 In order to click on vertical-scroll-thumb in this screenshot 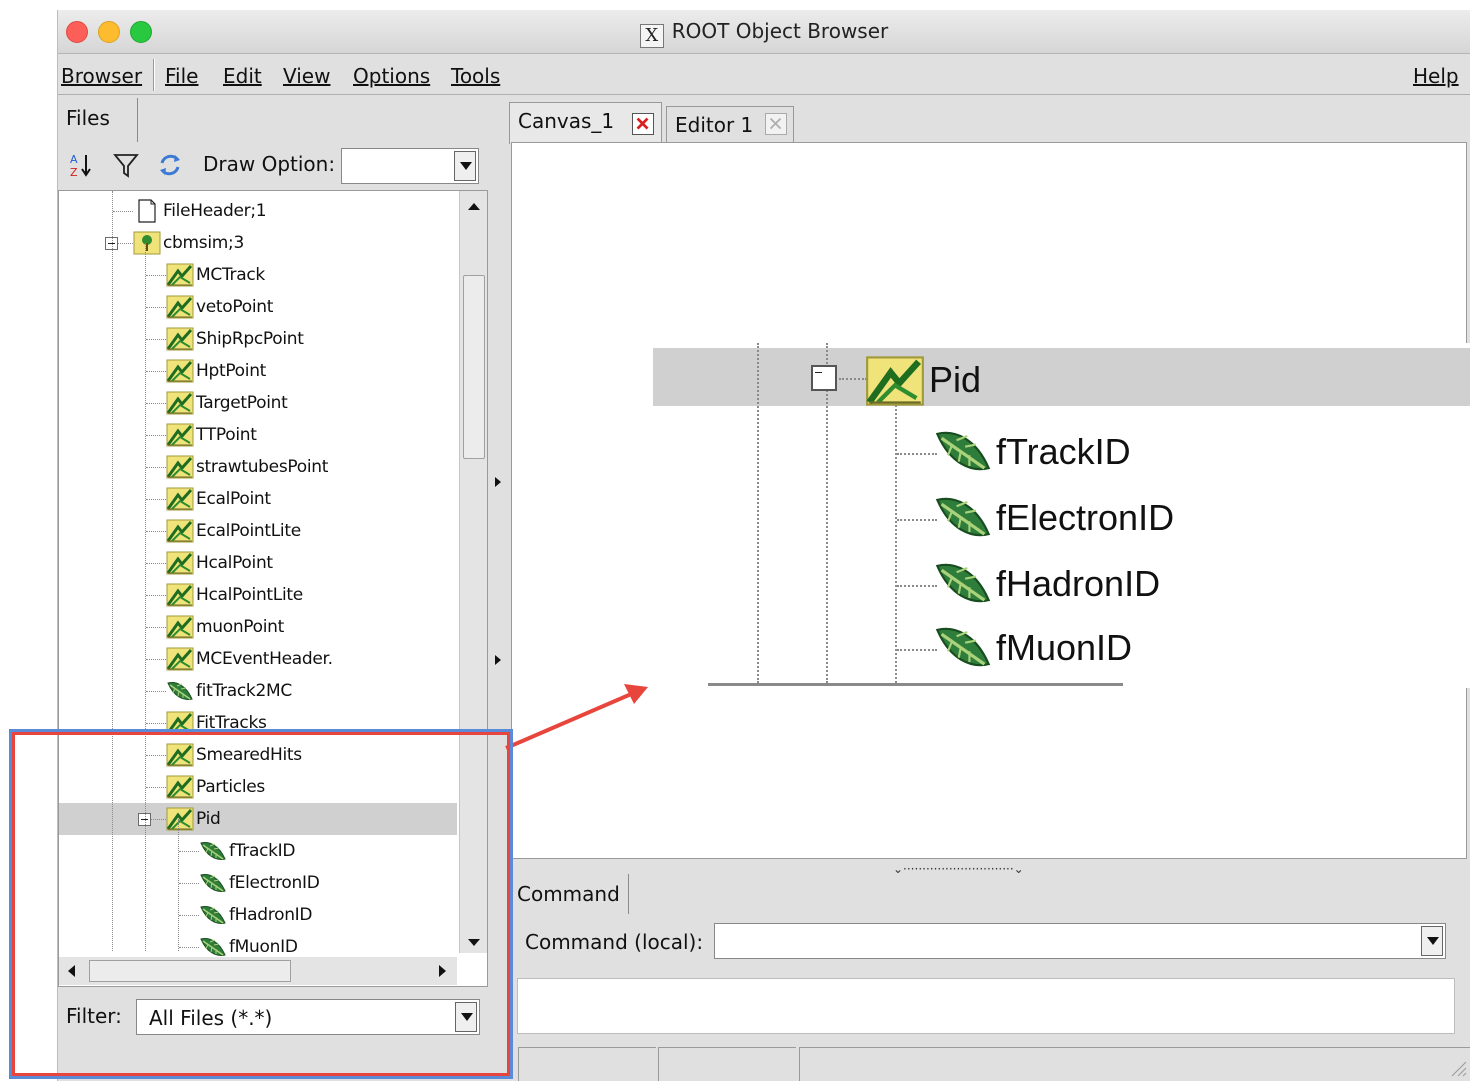, I will do `click(474, 367)`.